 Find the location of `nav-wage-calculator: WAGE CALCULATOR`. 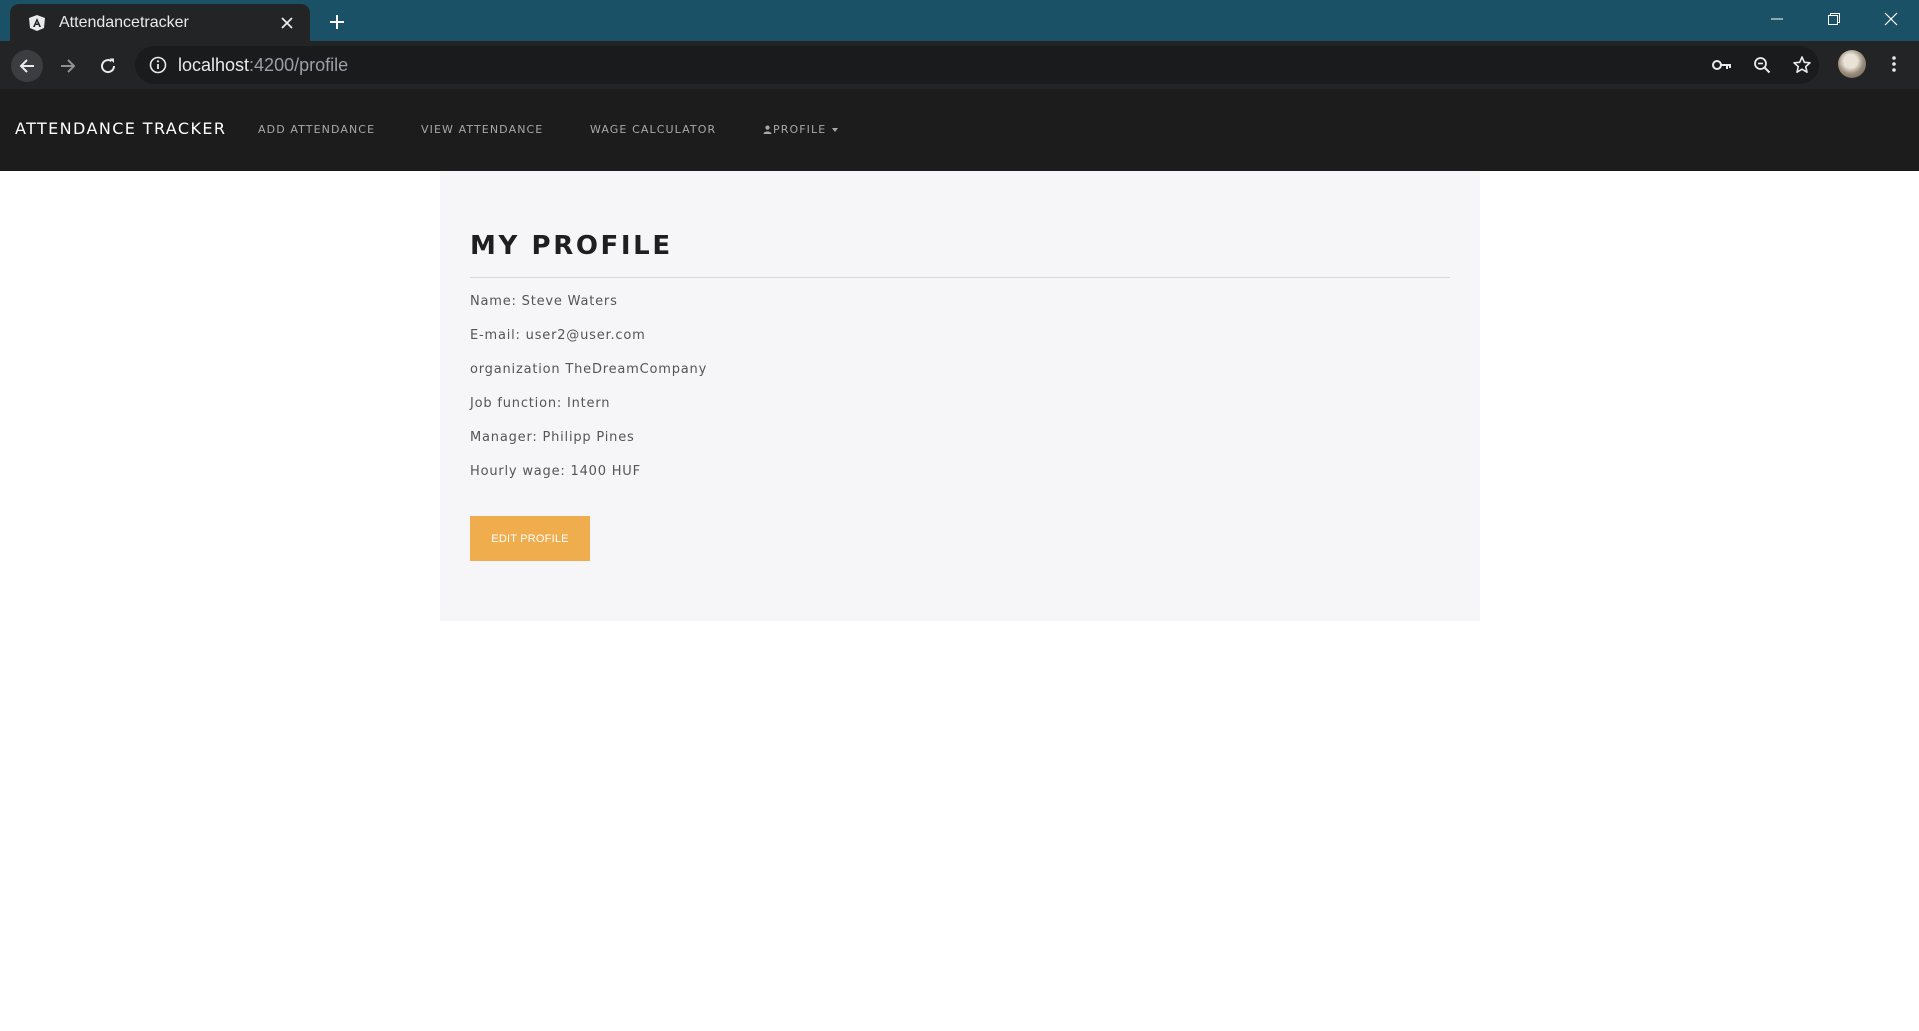

nav-wage-calculator: WAGE CALCULATOR is located at coordinates (653, 129).